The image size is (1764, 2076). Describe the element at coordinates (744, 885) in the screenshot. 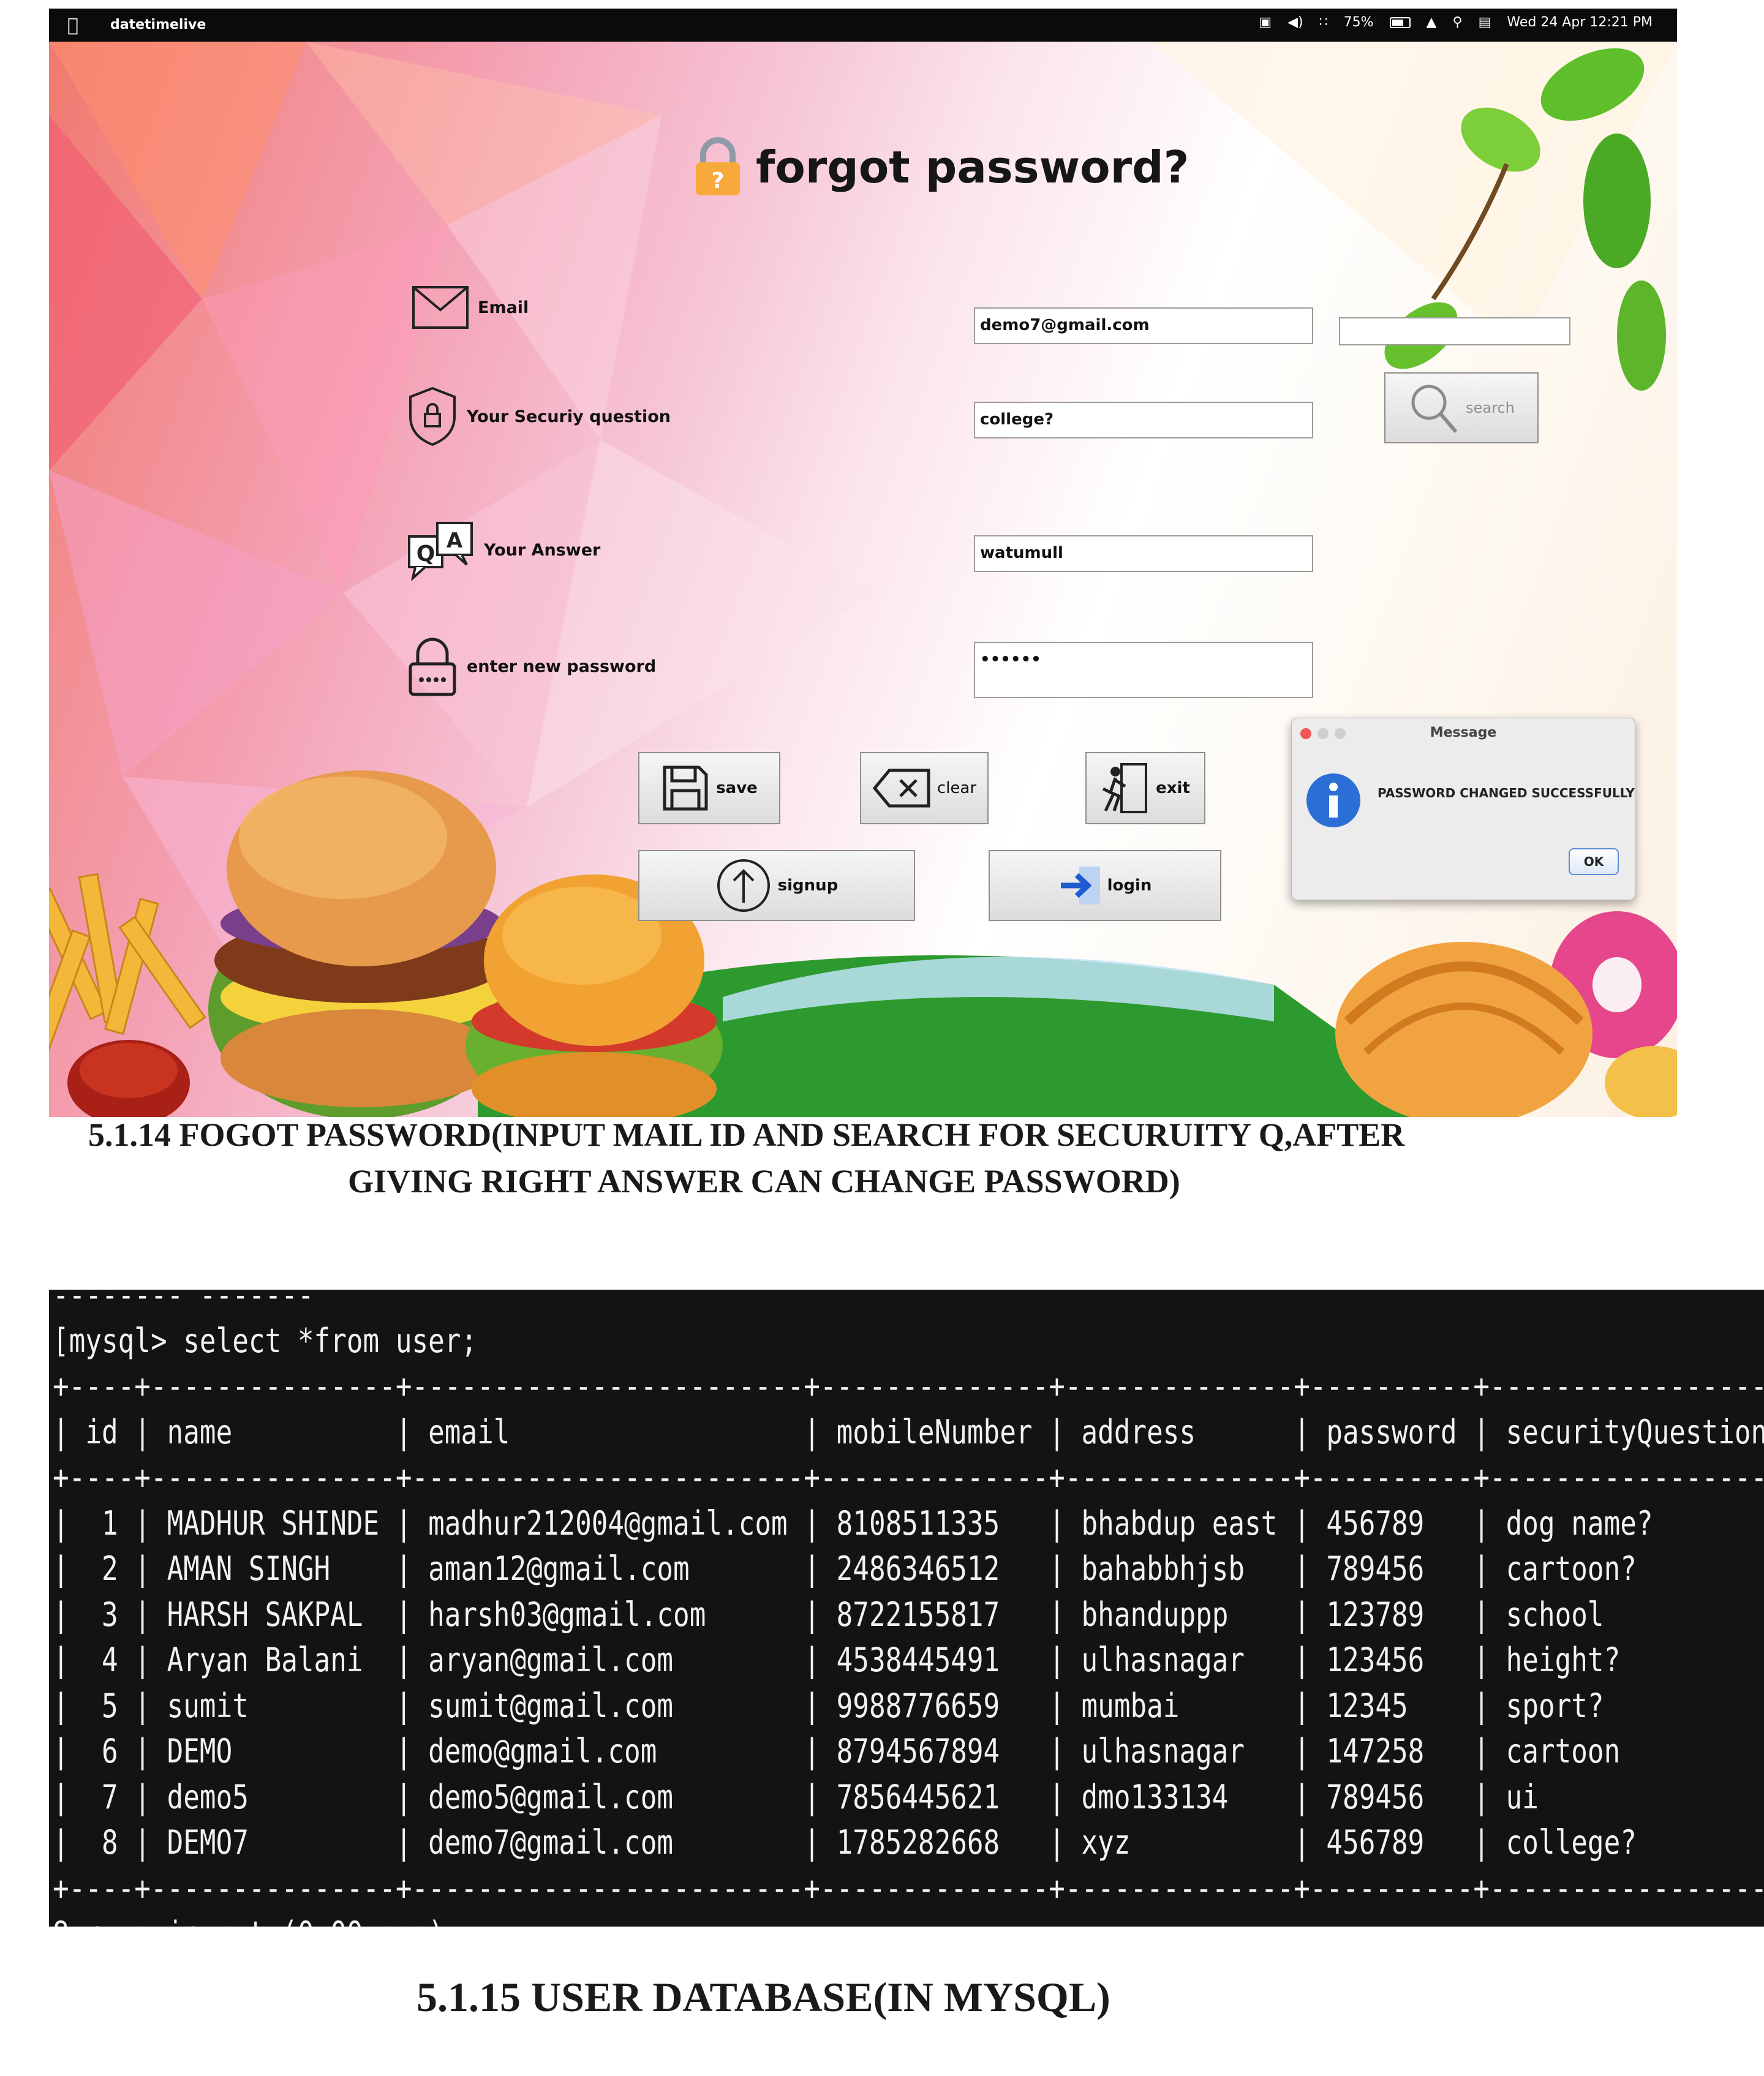

I see `upload-arrow-icon` at that location.